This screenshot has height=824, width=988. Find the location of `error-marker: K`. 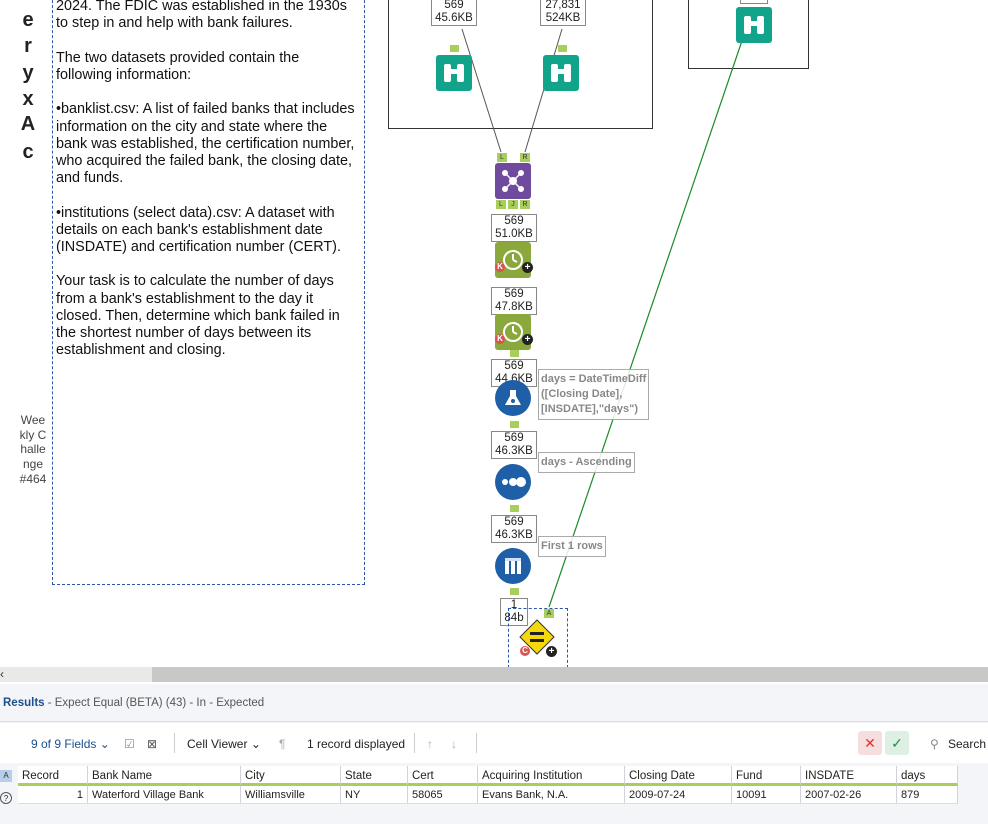

error-marker: K is located at coordinates (500, 339).